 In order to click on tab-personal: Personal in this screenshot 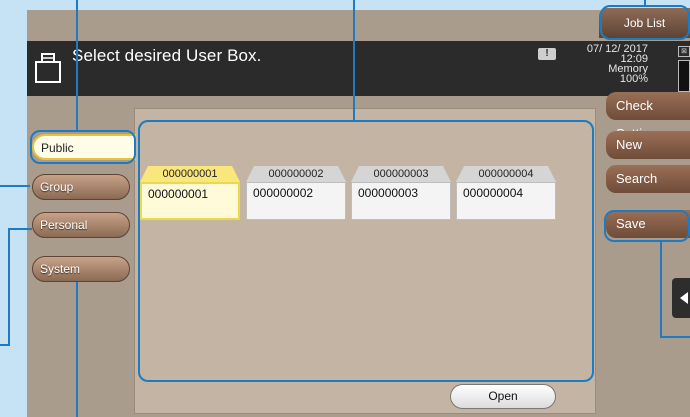, I will do `click(81, 225)`.